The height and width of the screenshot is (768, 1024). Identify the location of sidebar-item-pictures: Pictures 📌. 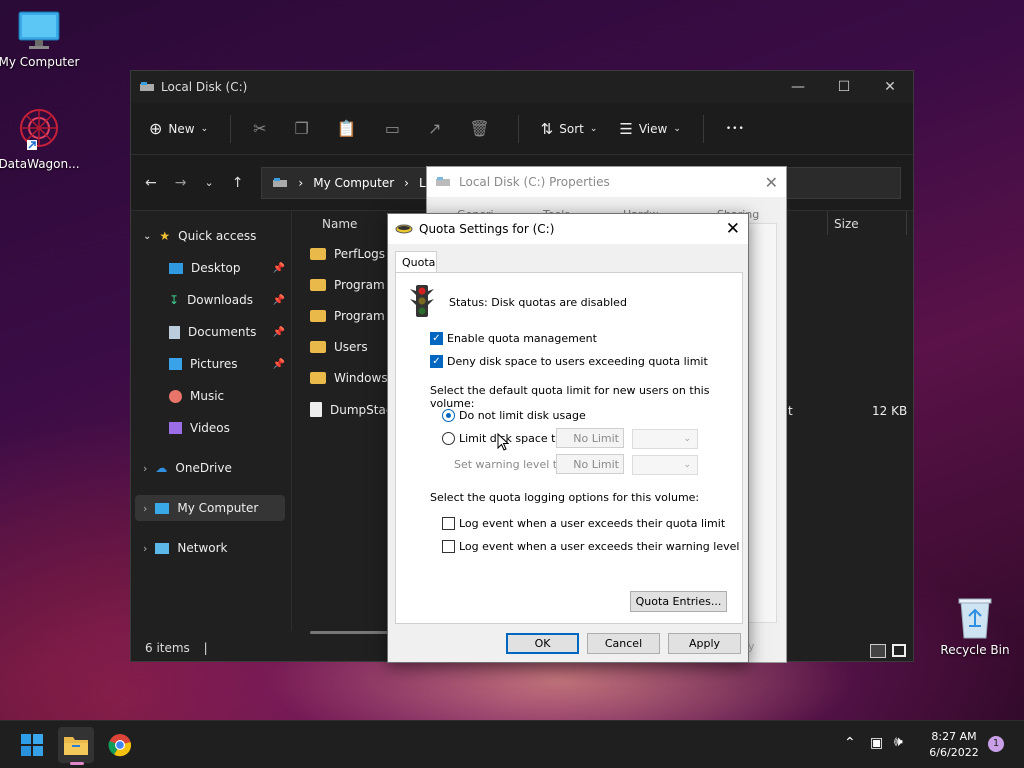
(210, 364).